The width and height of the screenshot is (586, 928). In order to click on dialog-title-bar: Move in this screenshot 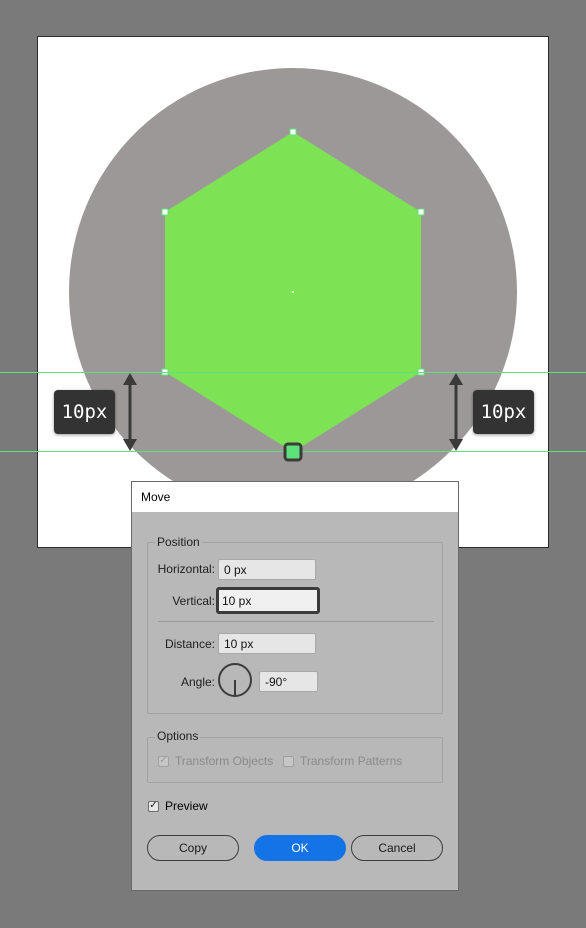, I will do `click(295, 497)`.